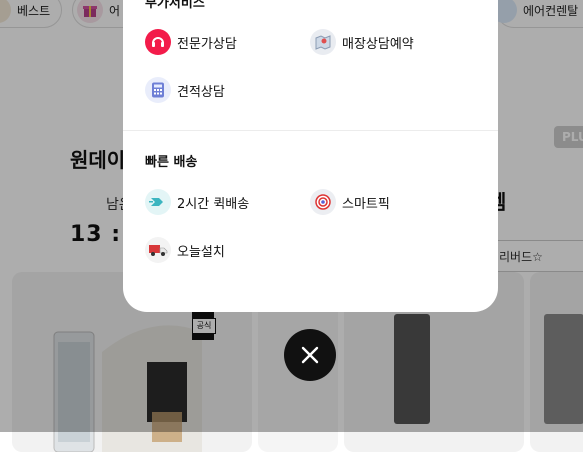  Describe the element at coordinates (158, 202) in the screenshot. I see `quick-delivery-icon` at that location.